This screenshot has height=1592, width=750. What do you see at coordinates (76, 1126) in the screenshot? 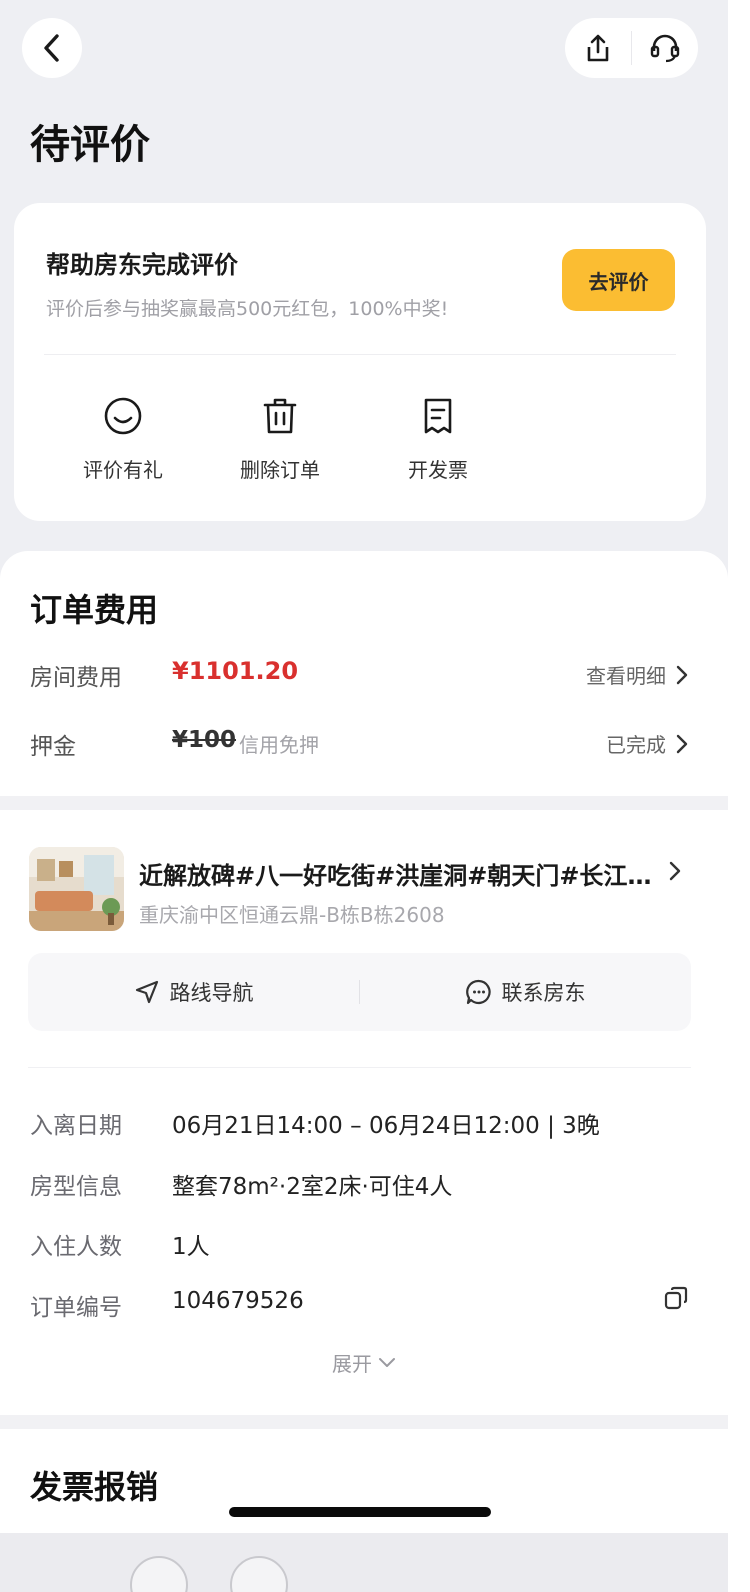
I see `stay-dates-label: 入离日期` at bounding box center [76, 1126].